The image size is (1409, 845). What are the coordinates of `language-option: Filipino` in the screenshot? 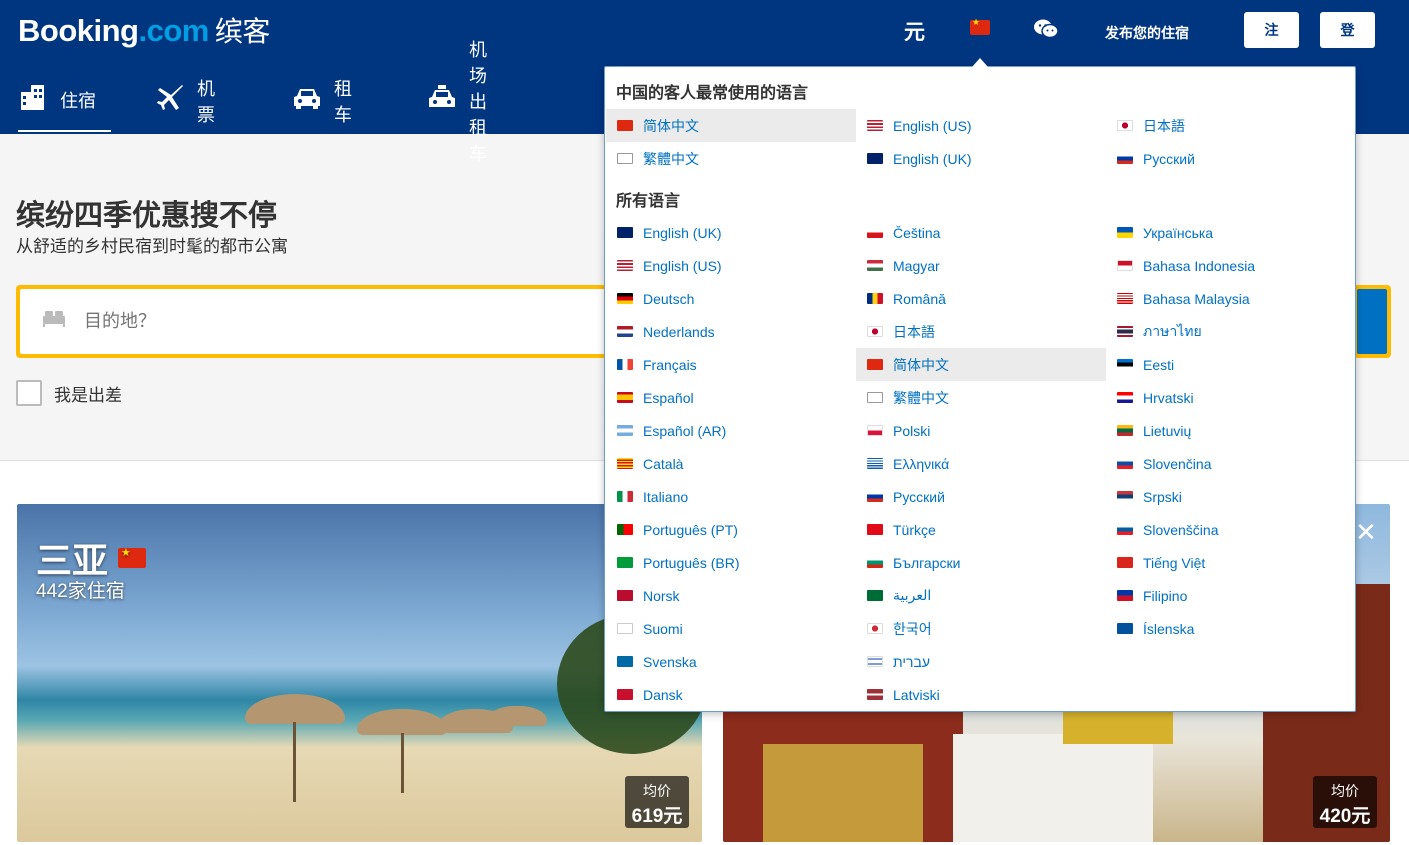 It's located at (1231, 595).